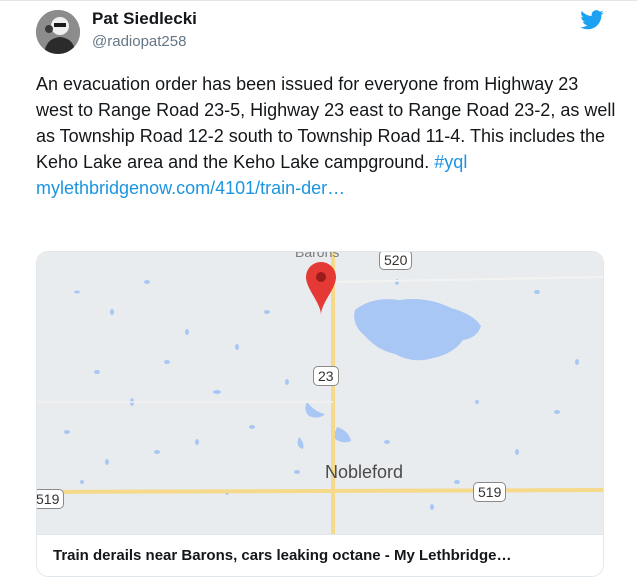  I want to click on highway-519-shield-right: 519, so click(490, 492).